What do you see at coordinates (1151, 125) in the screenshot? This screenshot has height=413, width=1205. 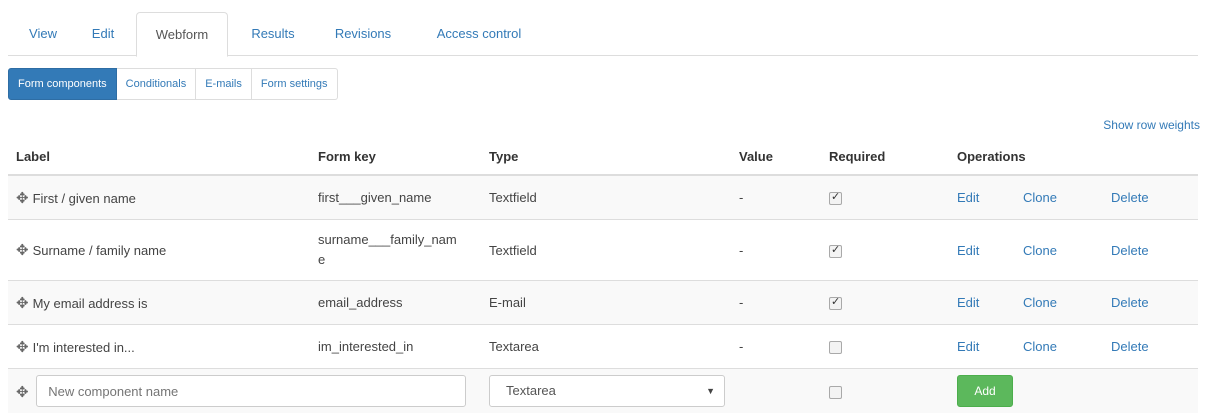 I see `show-row-weights-link: Show row weights` at bounding box center [1151, 125].